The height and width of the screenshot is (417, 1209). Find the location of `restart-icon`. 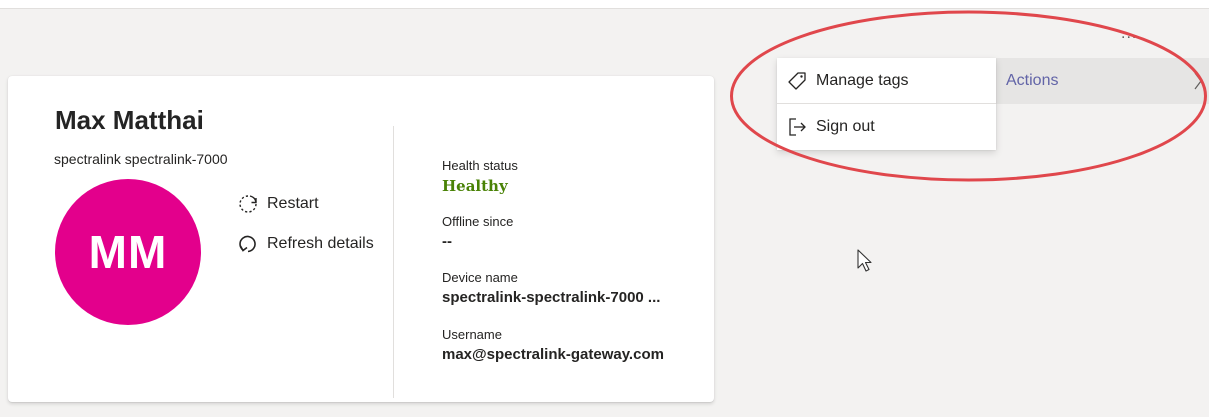

restart-icon is located at coordinates (248, 204).